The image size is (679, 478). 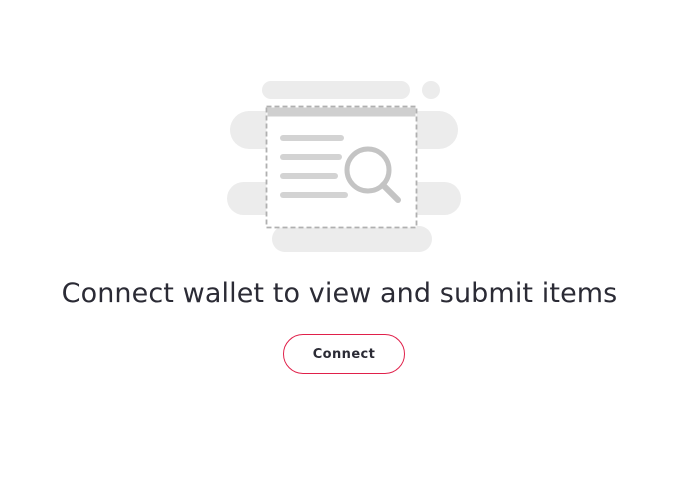 What do you see at coordinates (431, 90) in the screenshot?
I see `illustration-dot` at bounding box center [431, 90].